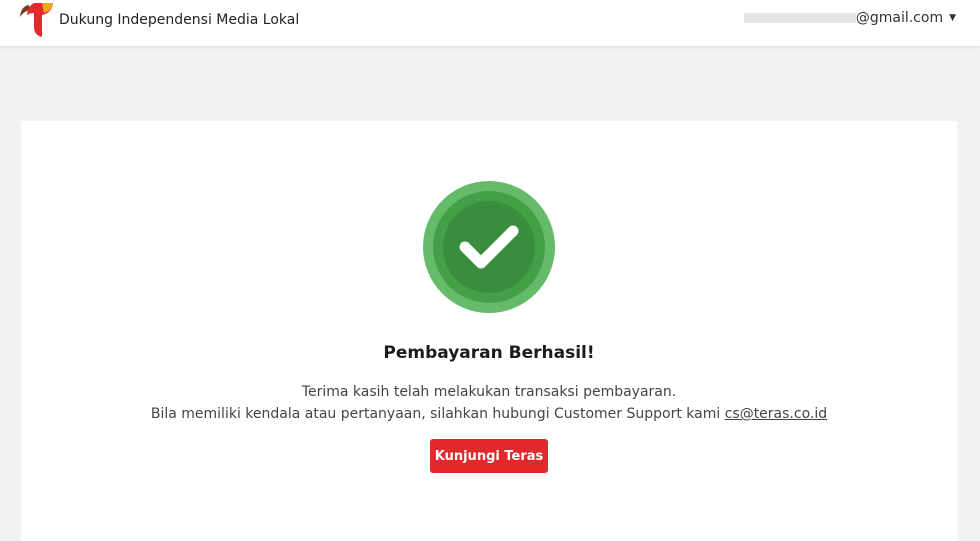  I want to click on account-menu: @gmail.com ▼, so click(849, 18).